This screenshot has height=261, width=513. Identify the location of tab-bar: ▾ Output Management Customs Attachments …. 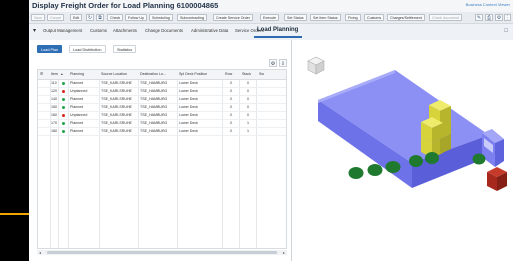
(271, 32).